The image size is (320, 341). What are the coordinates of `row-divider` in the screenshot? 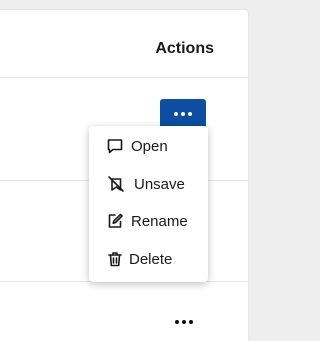 It's located at (124, 77).